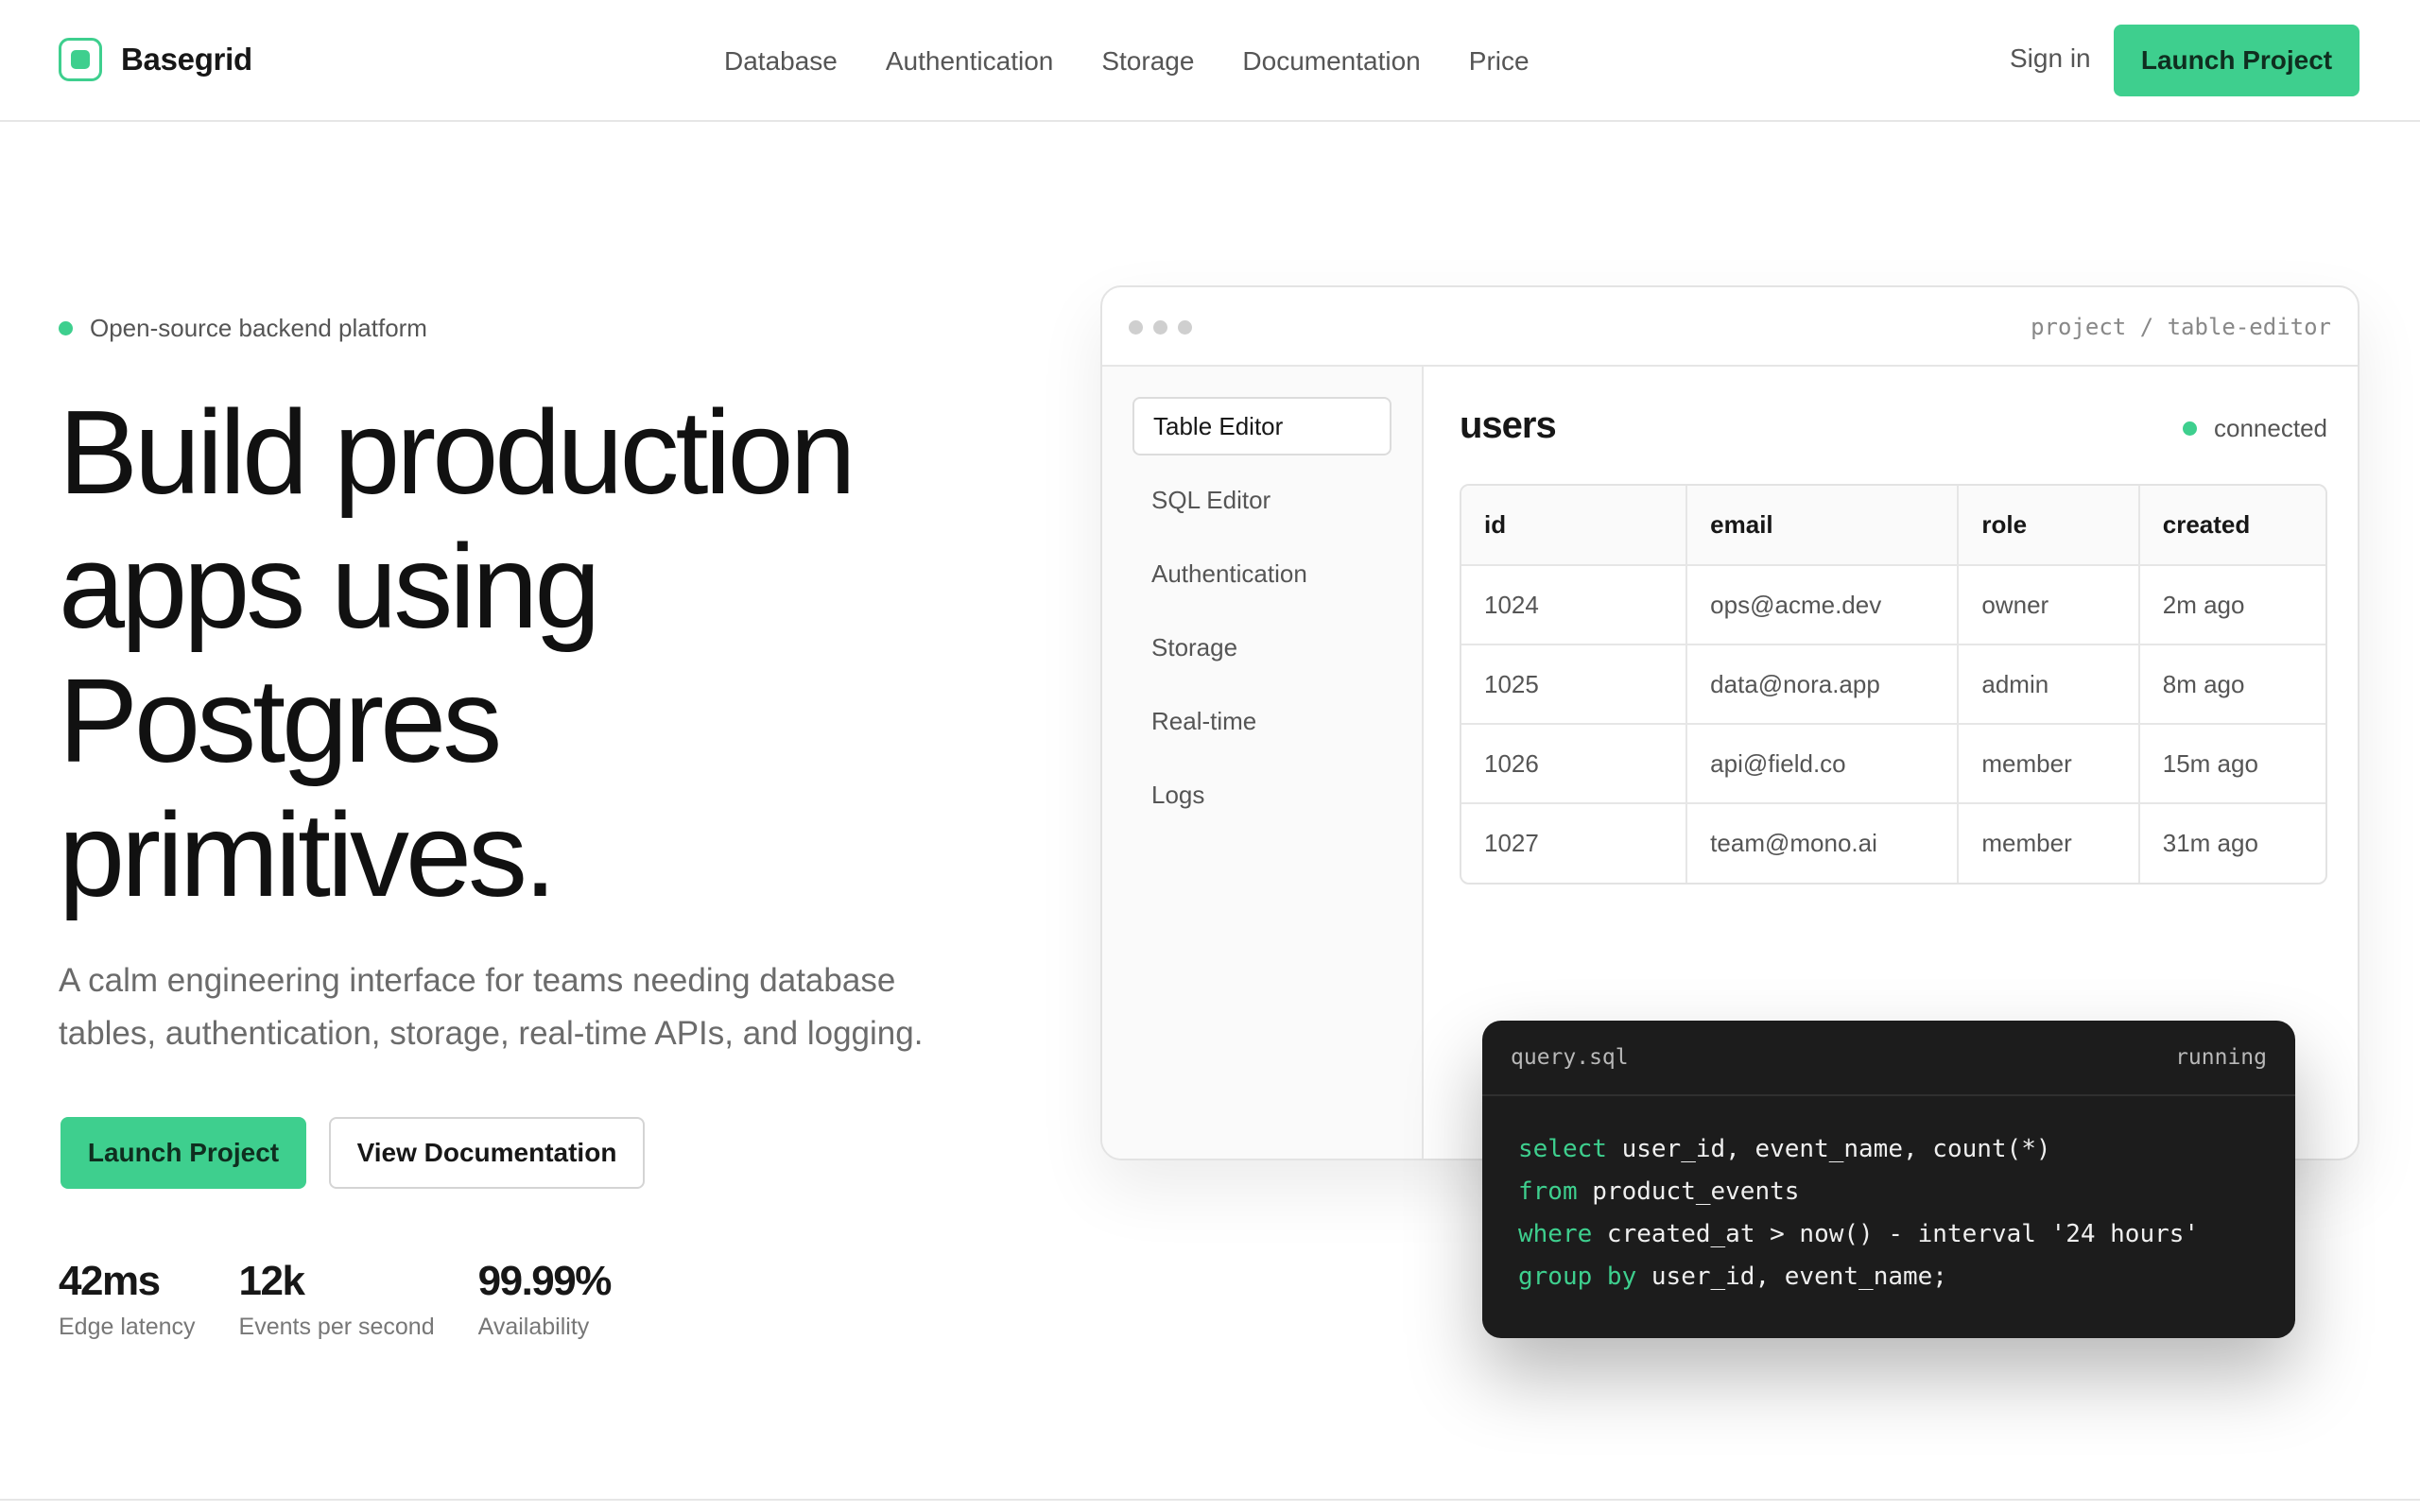  Describe the element at coordinates (80, 59) in the screenshot. I see `logo-icon` at that location.